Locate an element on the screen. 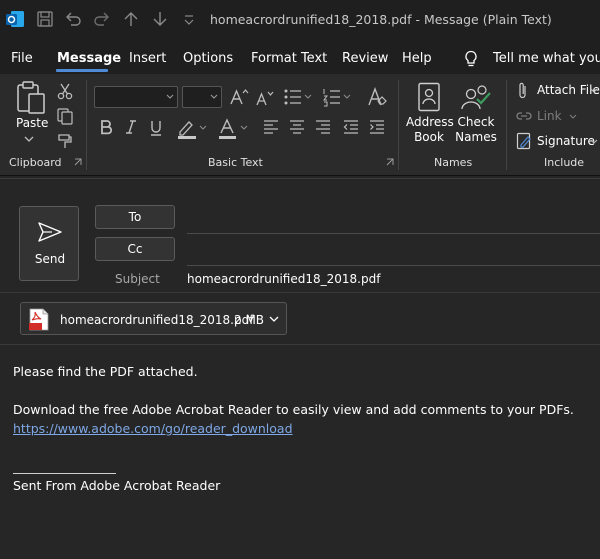 This screenshot has height=559, width=600. signature-icon is located at coordinates (524, 141).